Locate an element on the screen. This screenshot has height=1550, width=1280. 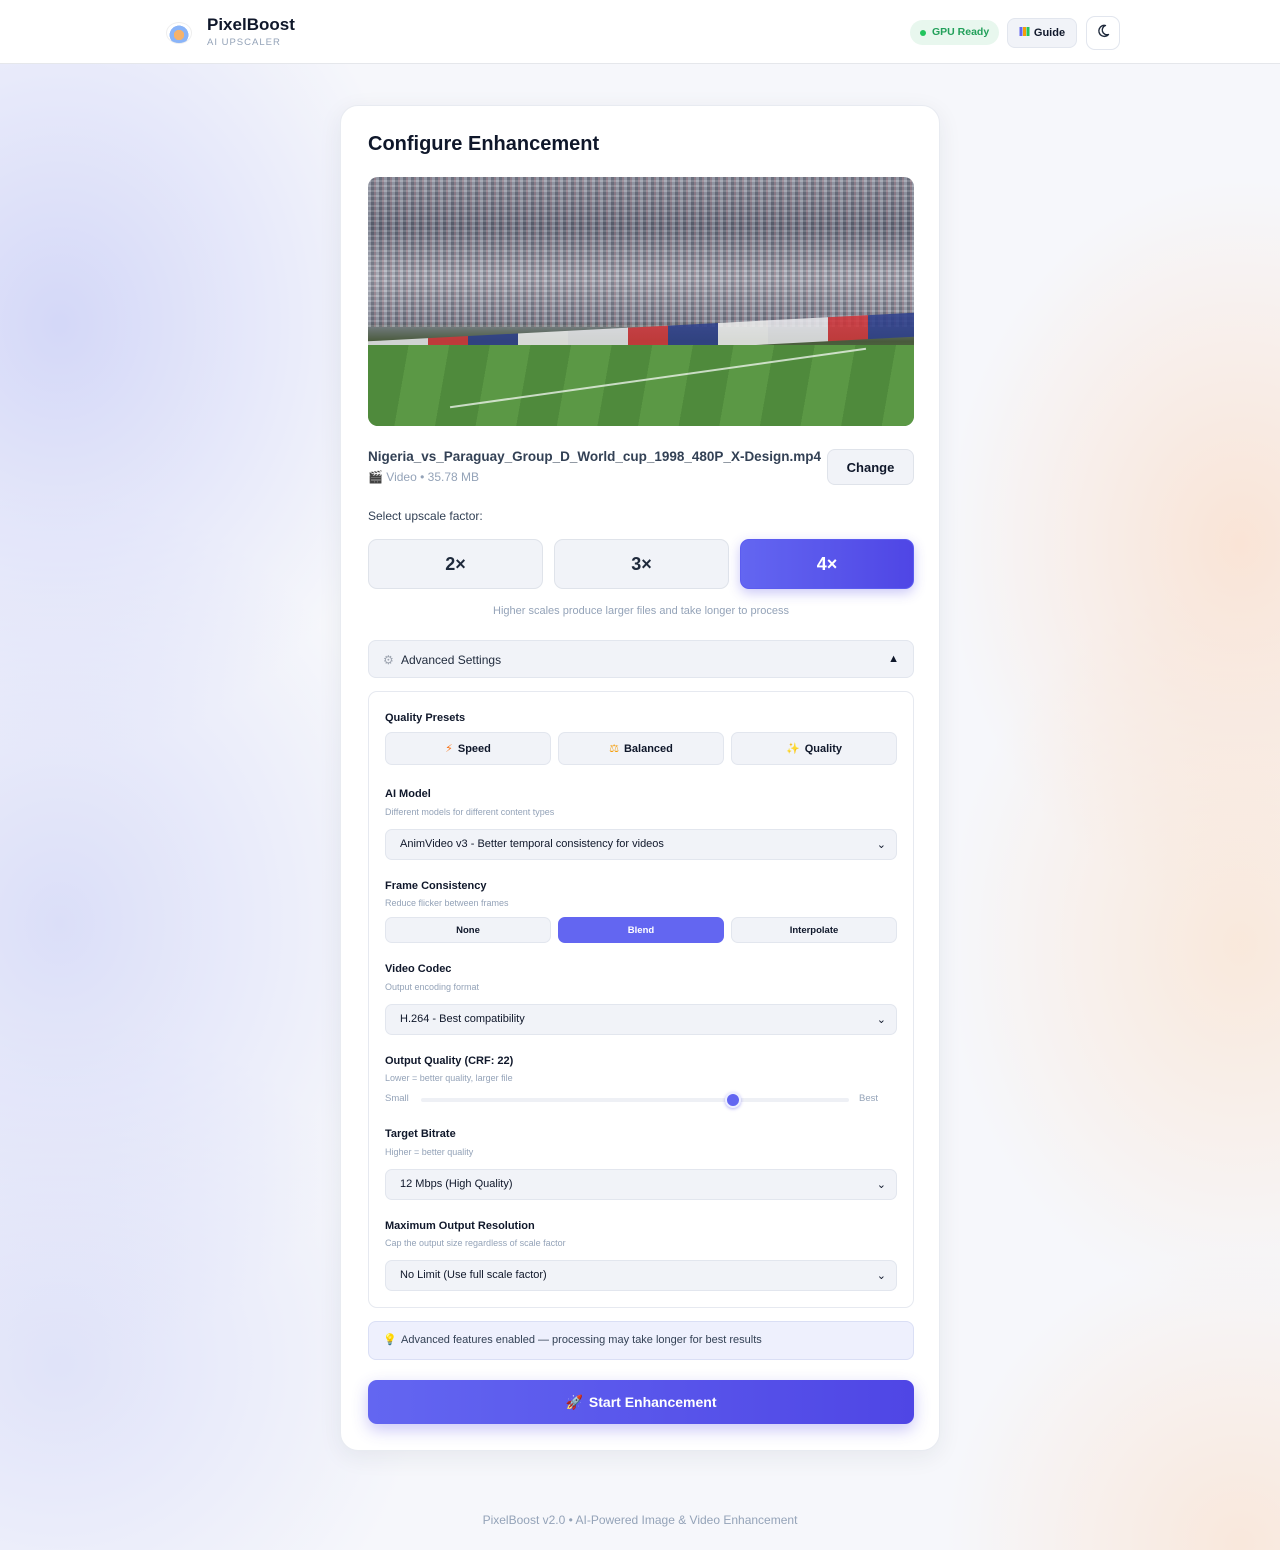
theme-toggle-button is located at coordinates (1103, 33).